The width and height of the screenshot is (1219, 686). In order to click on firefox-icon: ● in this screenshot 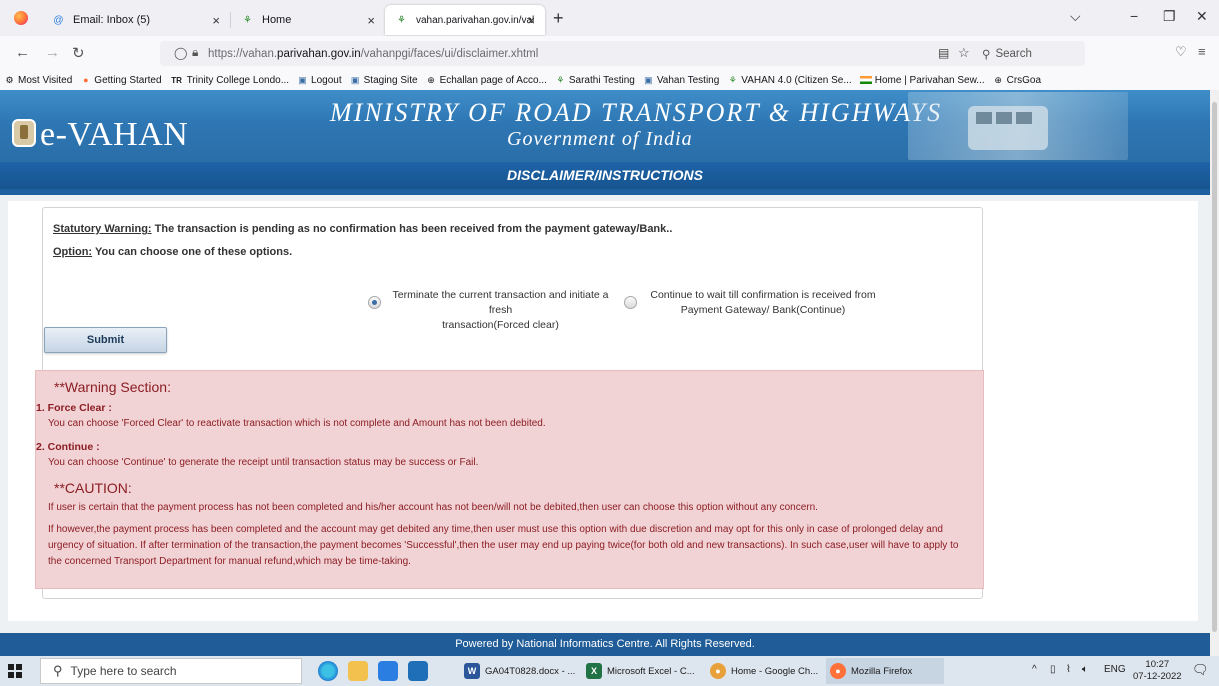, I will do `click(86, 80)`.